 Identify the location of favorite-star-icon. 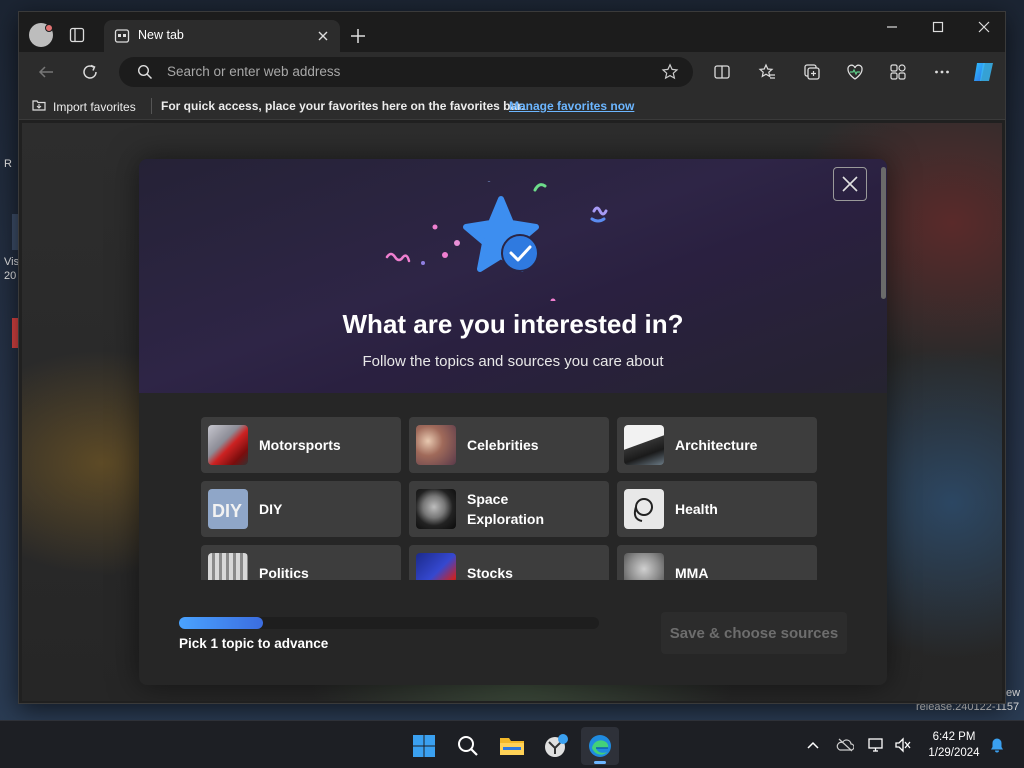
(670, 74).